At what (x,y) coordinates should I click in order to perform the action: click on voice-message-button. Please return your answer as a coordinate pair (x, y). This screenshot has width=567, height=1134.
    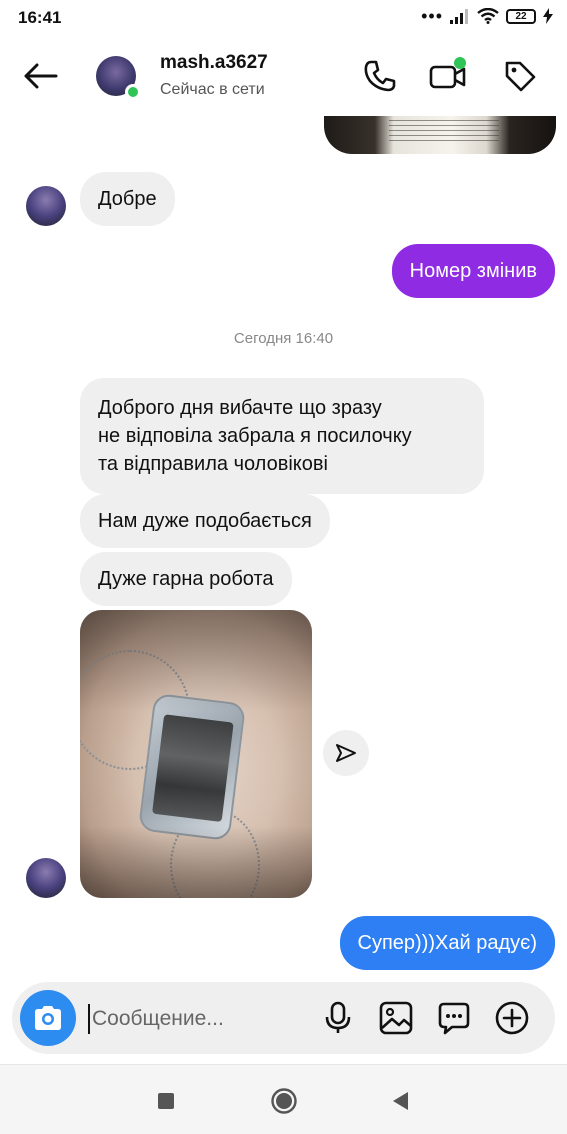
    Looking at the image, I should click on (338, 1018).